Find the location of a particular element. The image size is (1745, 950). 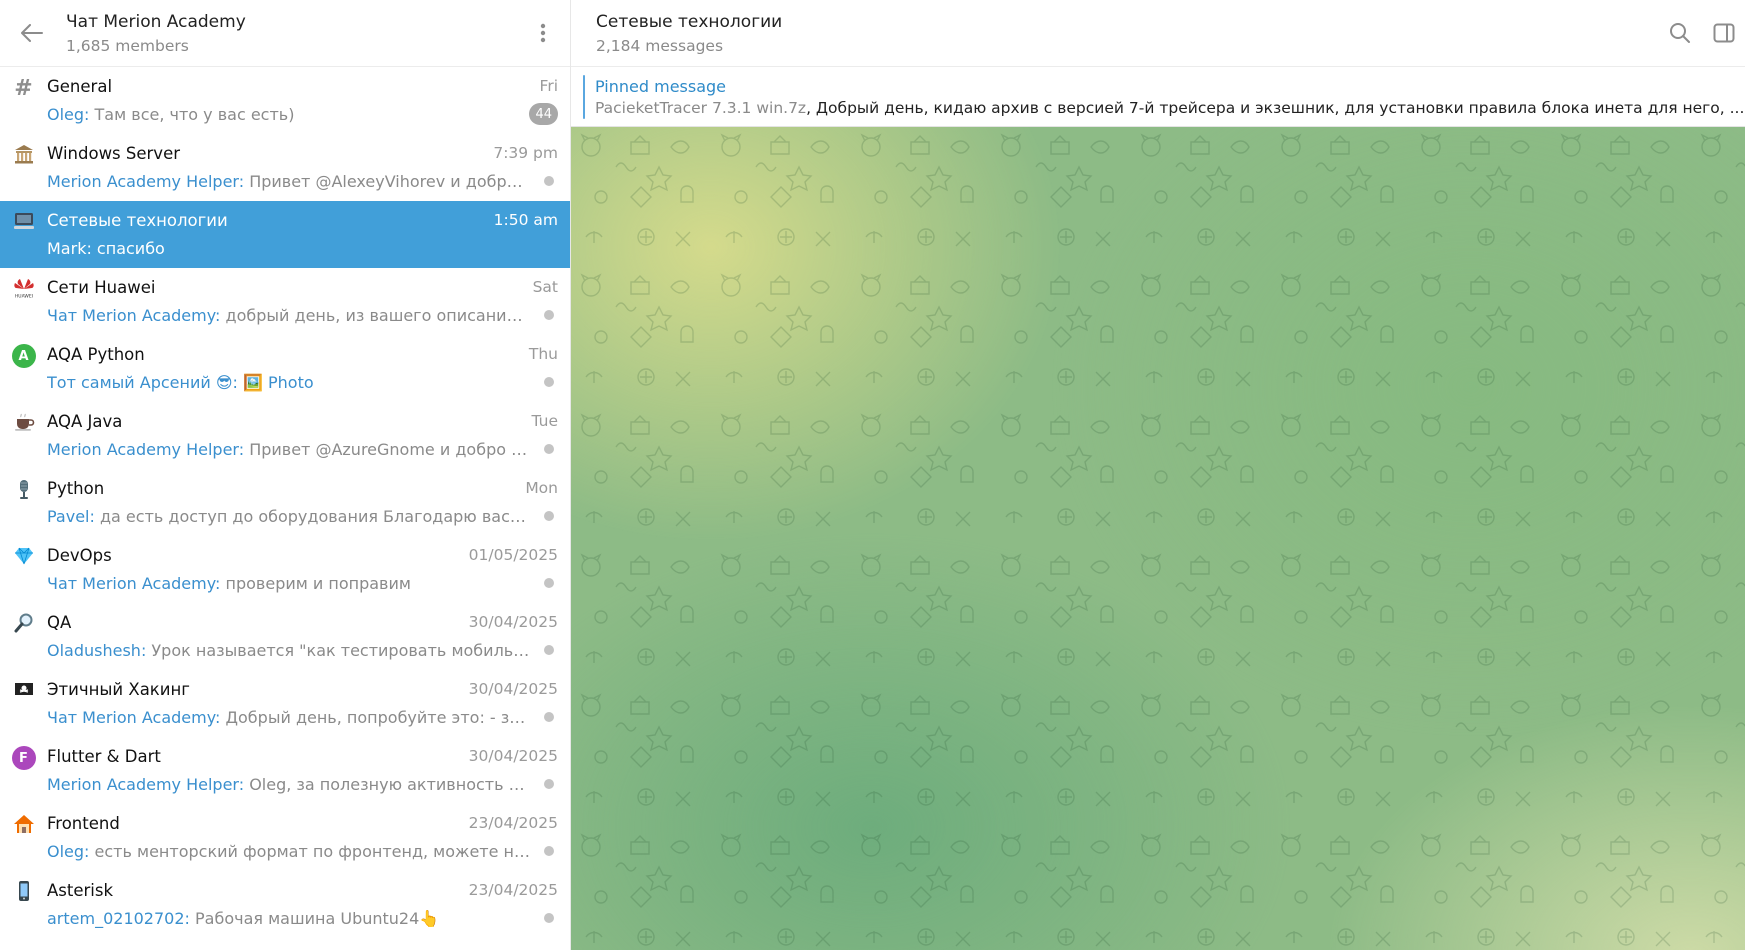

topic-preview: Oleg: Там все, что у вас есть) is located at coordinates (284, 114).